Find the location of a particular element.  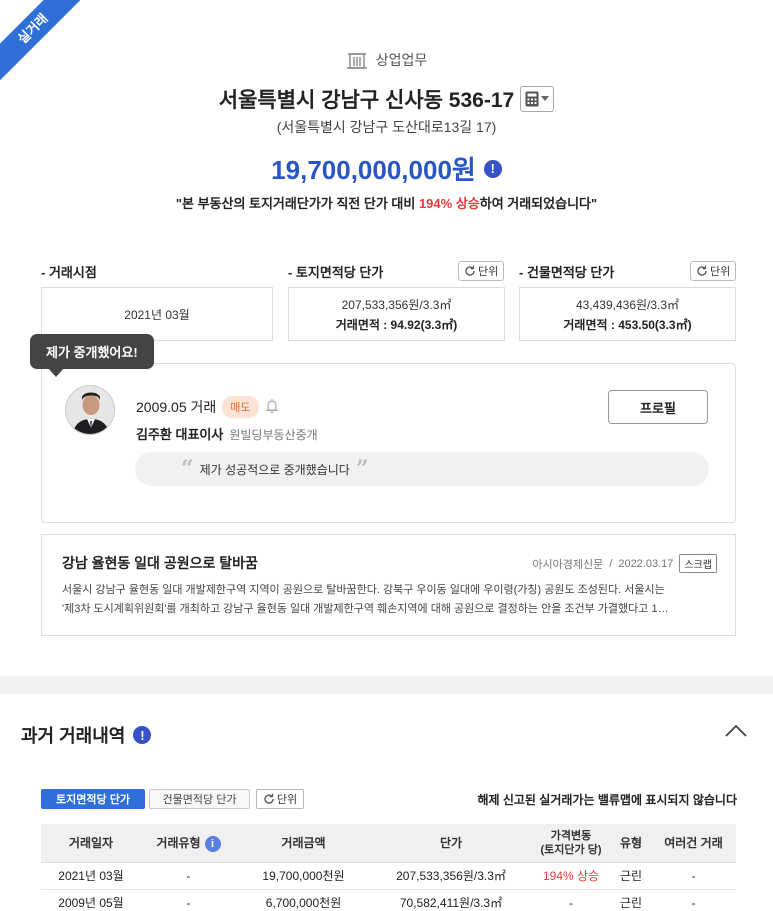

past-deals-header: 과거 거래내역 ! is located at coordinates (86, 735).